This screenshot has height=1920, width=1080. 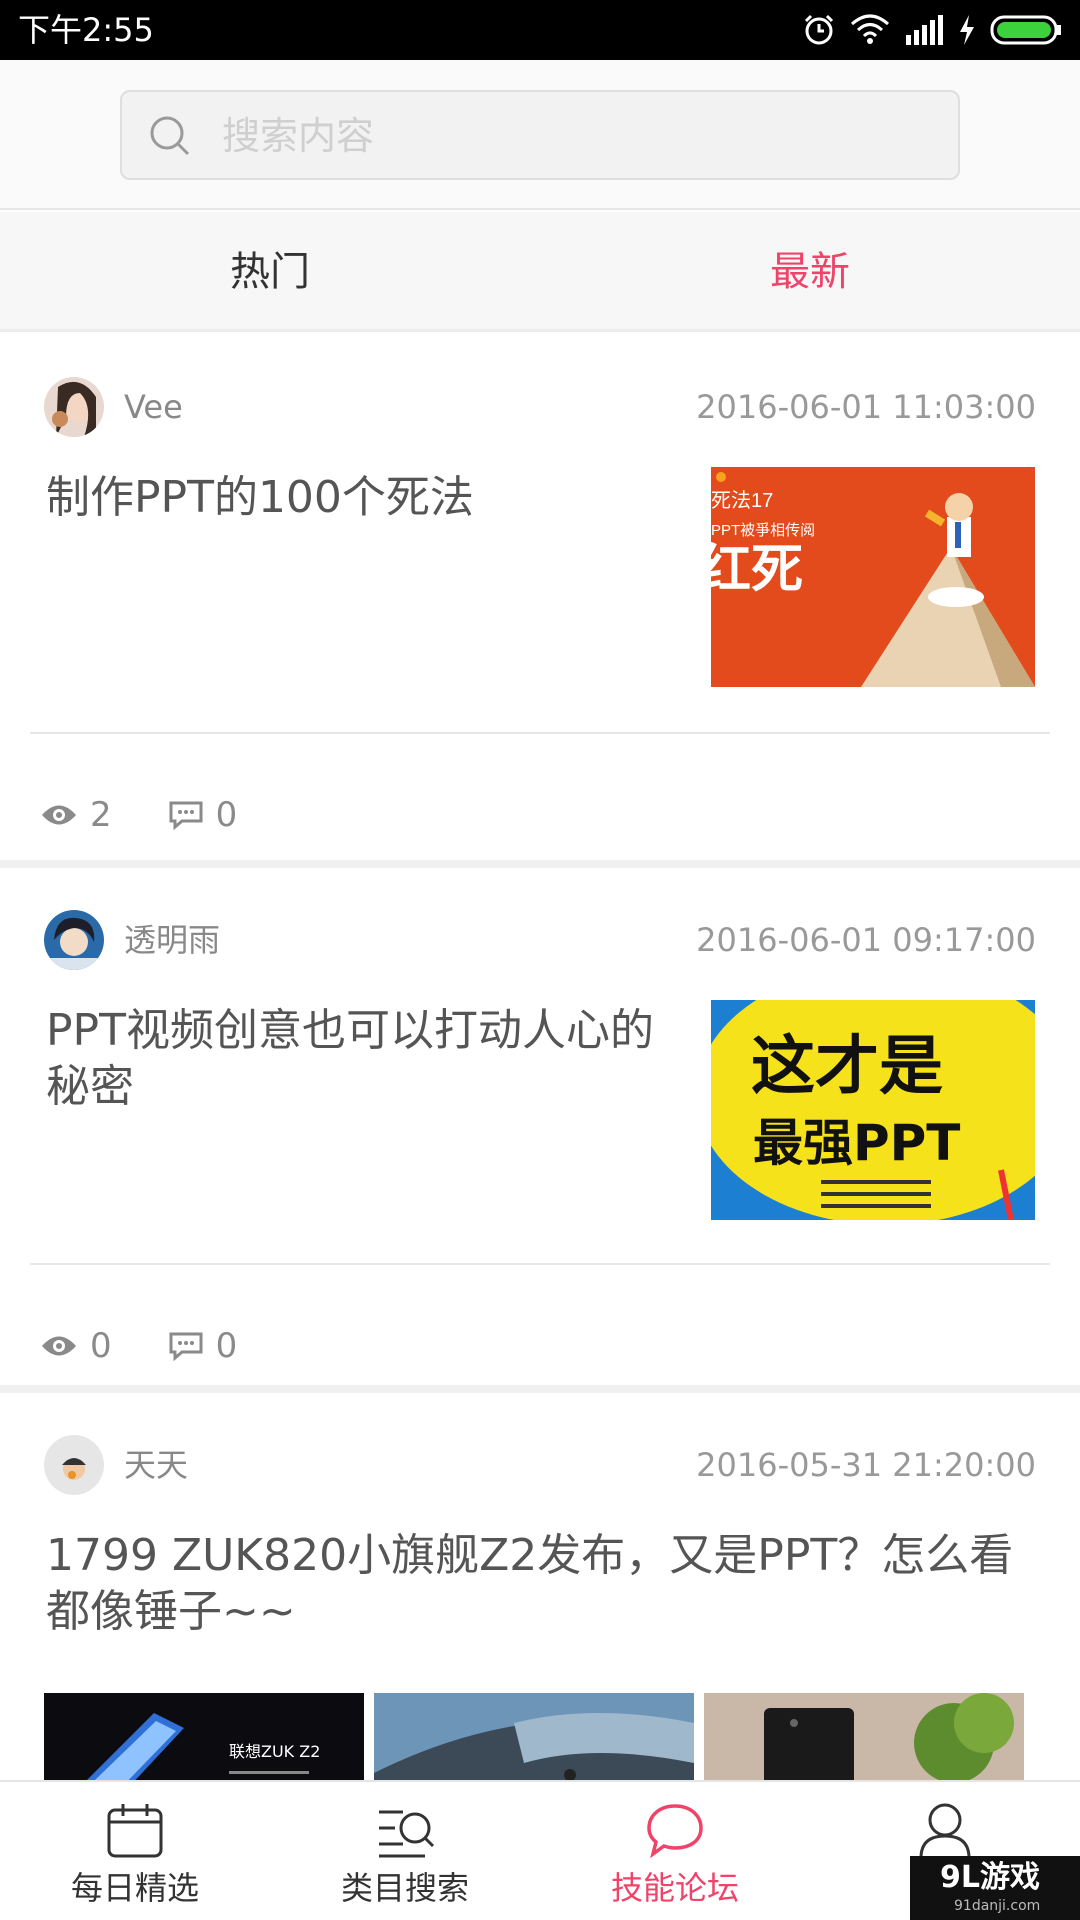 What do you see at coordinates (866, 940) in the screenshot?
I see `post-date: 2016-06-01 09:17:00` at bounding box center [866, 940].